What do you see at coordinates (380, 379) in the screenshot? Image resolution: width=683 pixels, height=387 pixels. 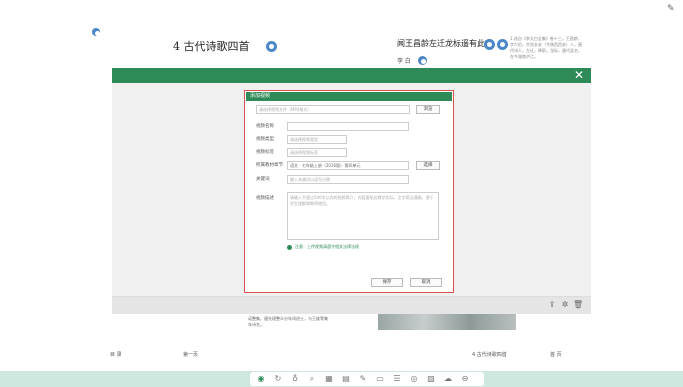 I see `screen-icon: ▭` at bounding box center [380, 379].